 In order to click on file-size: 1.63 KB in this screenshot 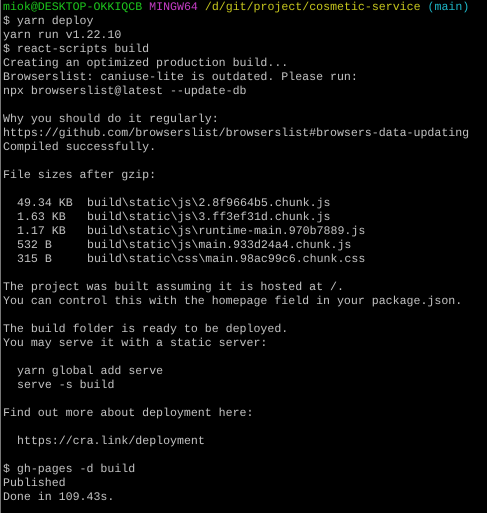, I will do `click(42, 218)`.